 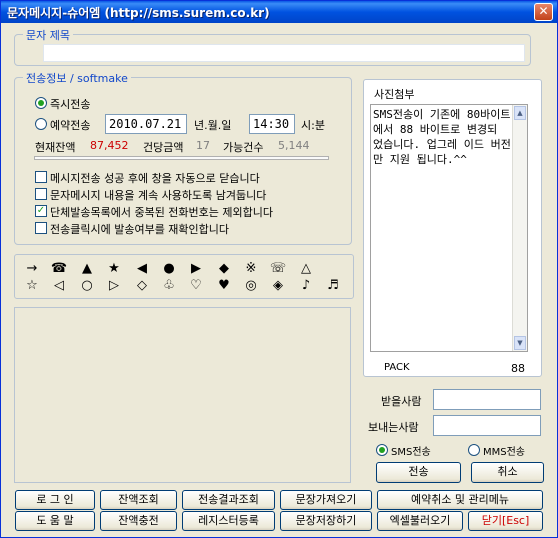 What do you see at coordinates (333, 286) in the screenshot?
I see `symbol-notes: ♬` at bounding box center [333, 286].